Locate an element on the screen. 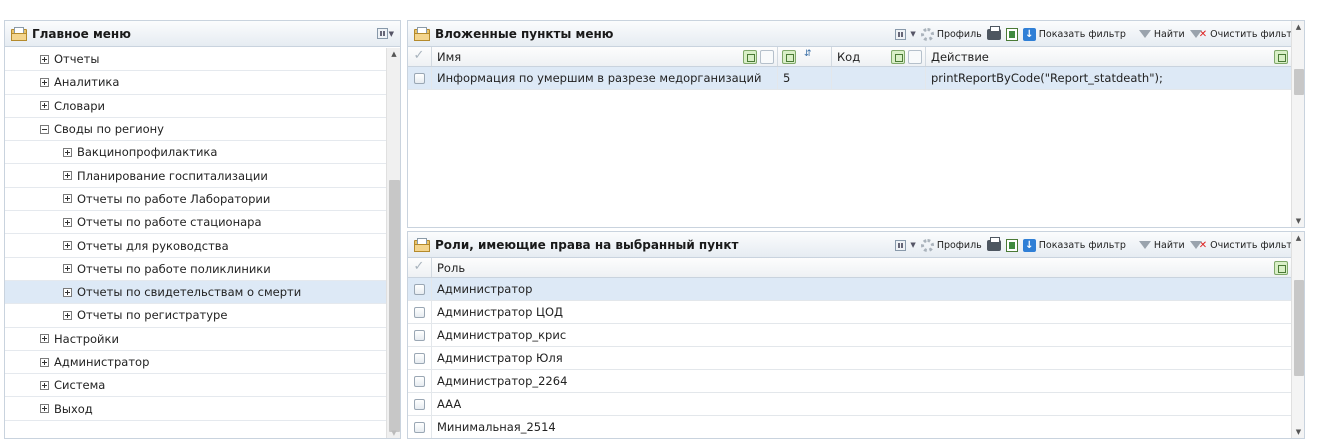  tree-item: Вакцинопрофилактика is located at coordinates (195, 153).